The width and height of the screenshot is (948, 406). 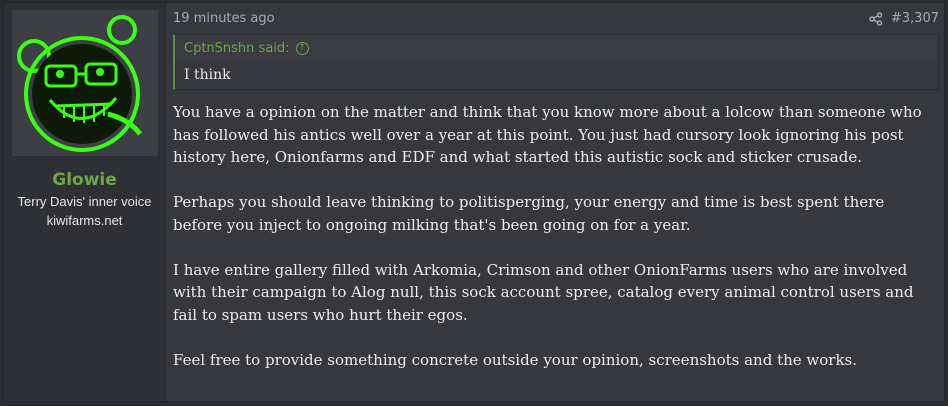 I want to click on post-header: 19 minutes ago #3,307, so click(x=558, y=18).